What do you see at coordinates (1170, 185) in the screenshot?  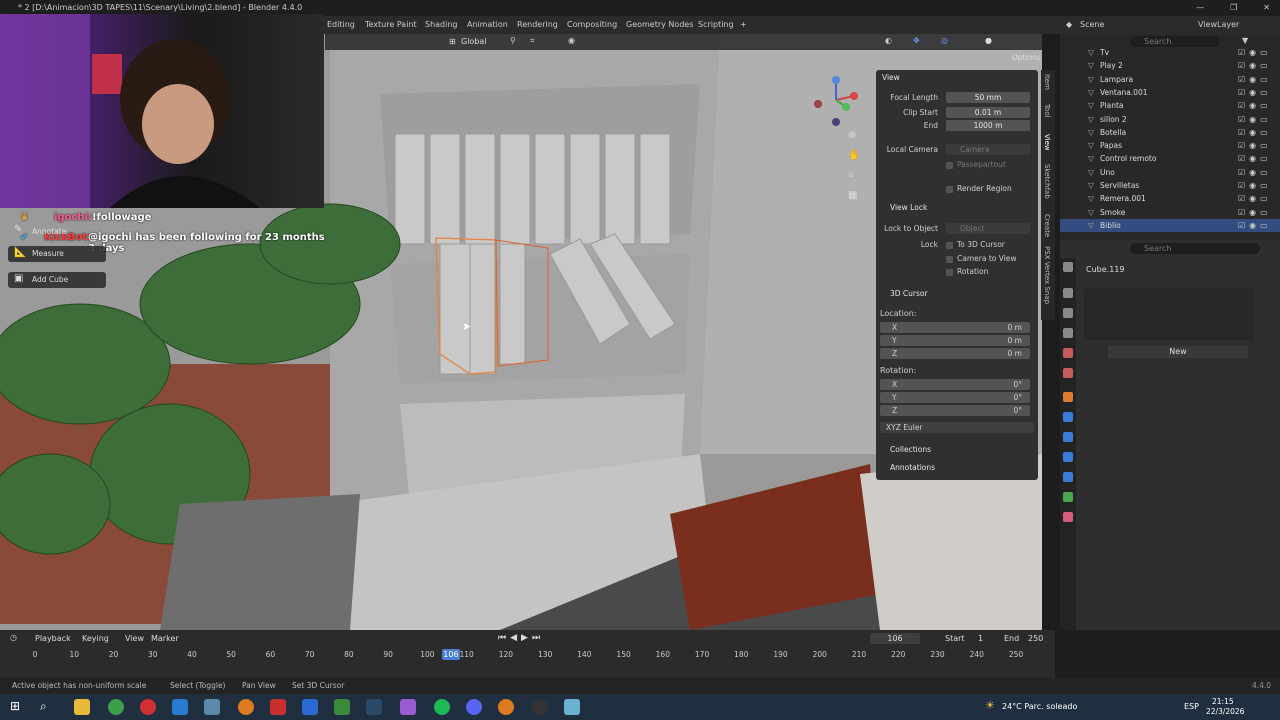 I see `outliner-item: ▽ Servilletas ☑◉▭` at bounding box center [1170, 185].